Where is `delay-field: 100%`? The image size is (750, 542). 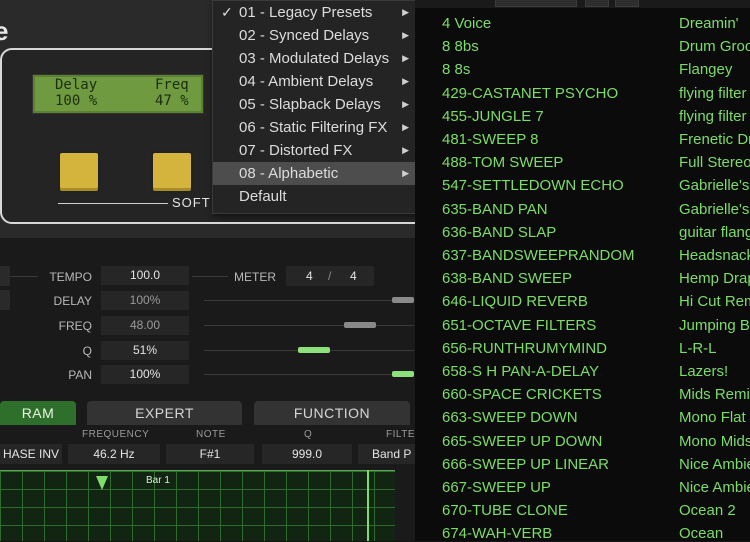 delay-field: 100% is located at coordinates (145, 300).